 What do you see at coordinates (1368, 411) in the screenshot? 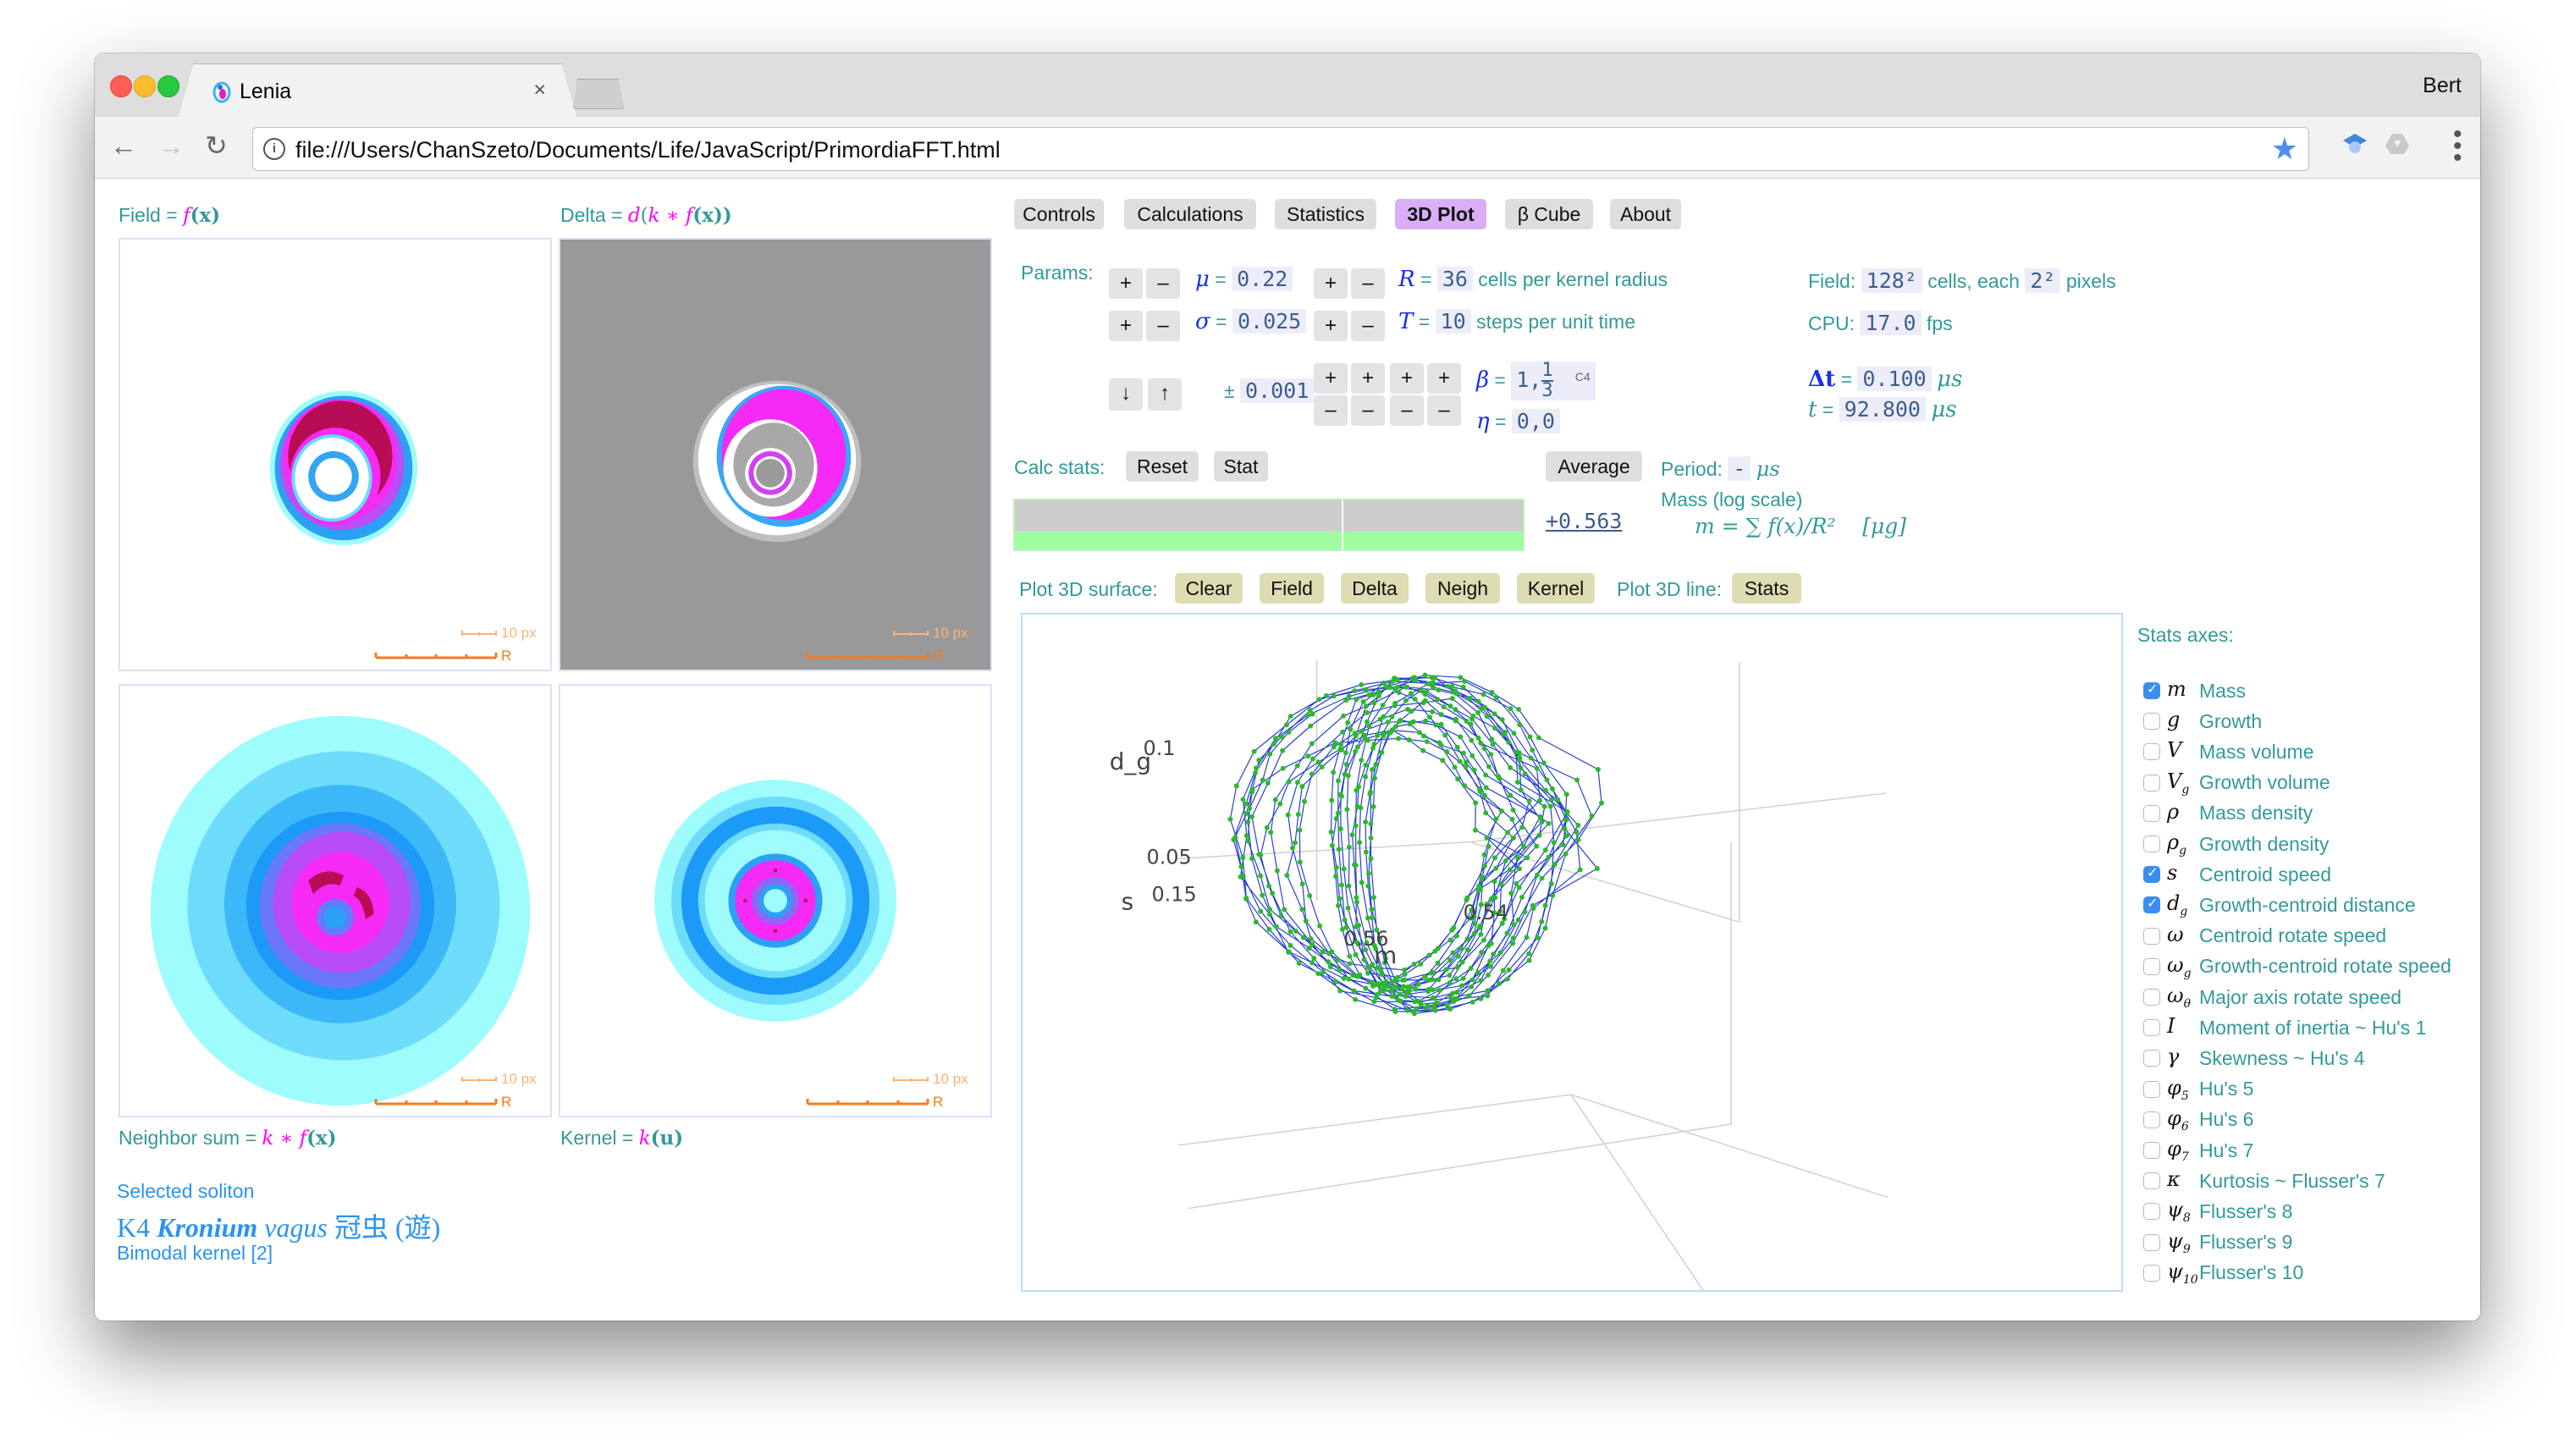
I see `beta2-minus-button: –` at bounding box center [1368, 411].